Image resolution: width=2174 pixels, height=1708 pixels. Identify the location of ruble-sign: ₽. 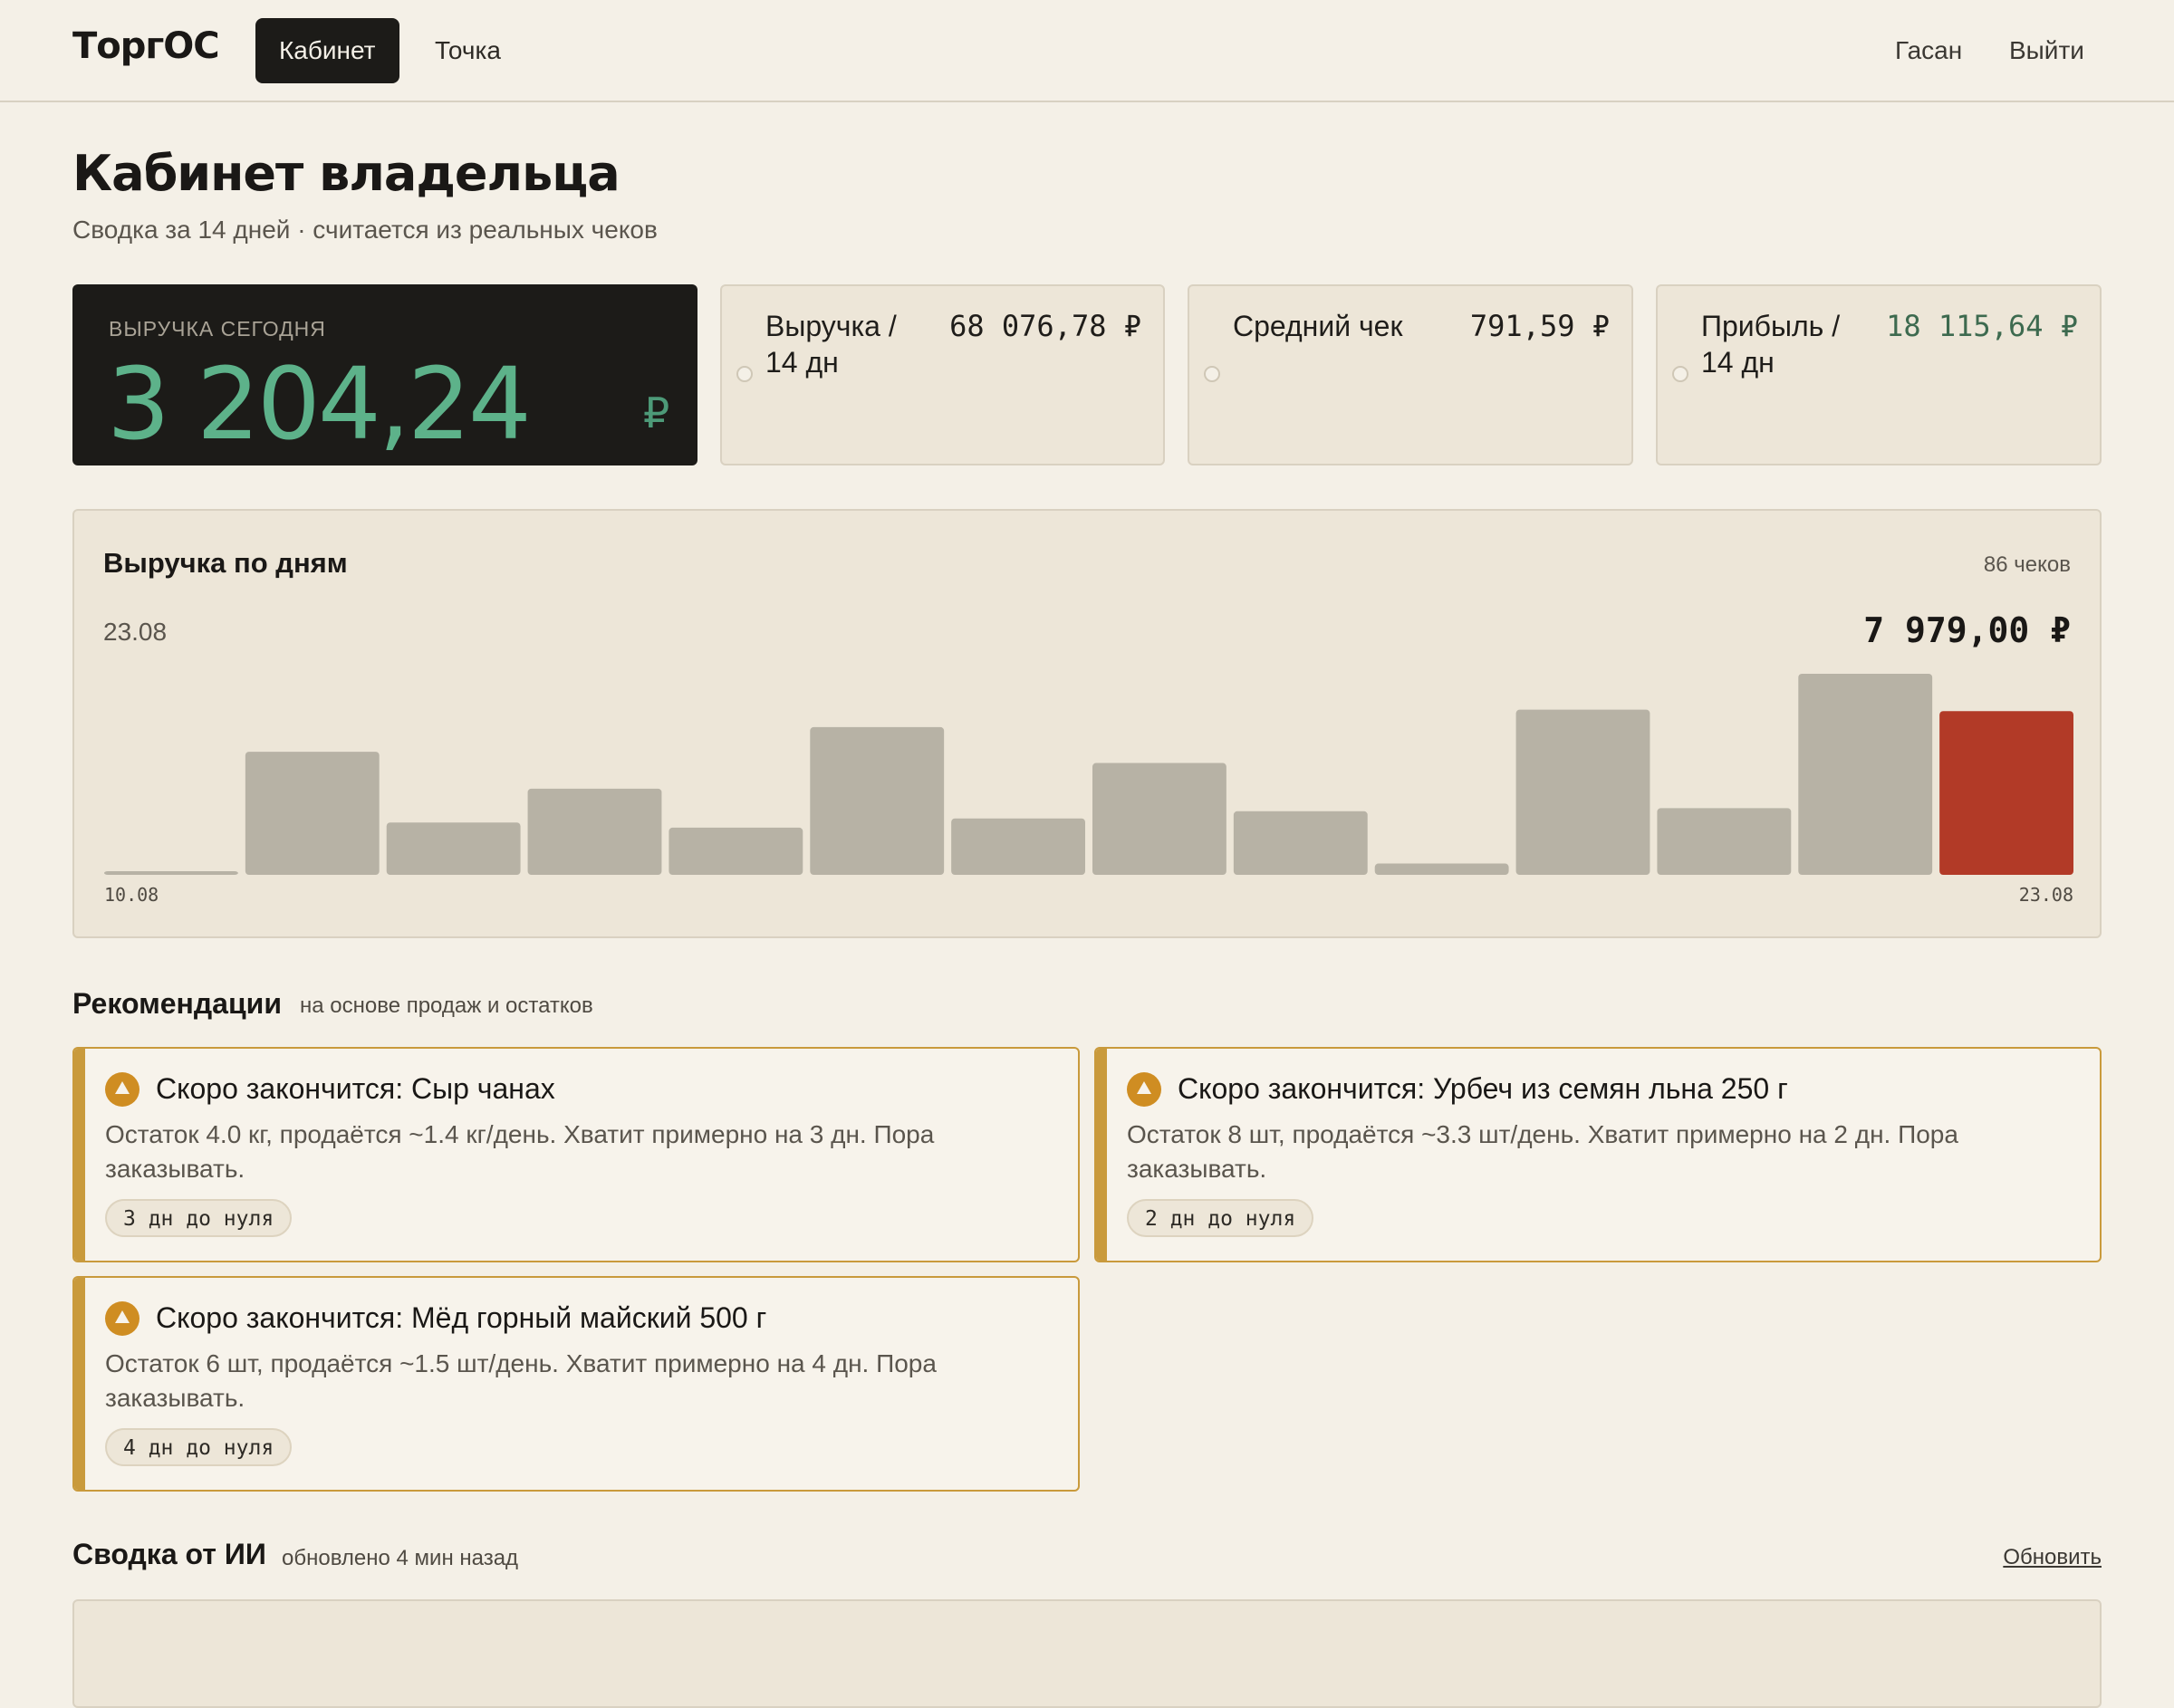
(656, 413).